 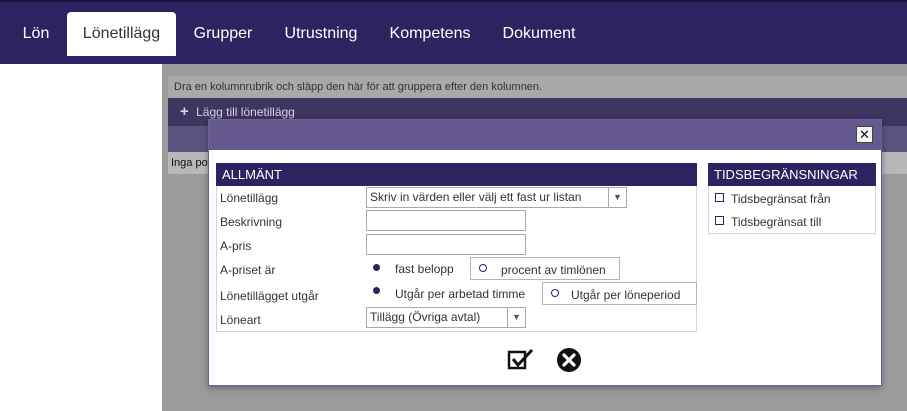 I want to click on tab-kompetens: Kompetens, so click(x=430, y=34).